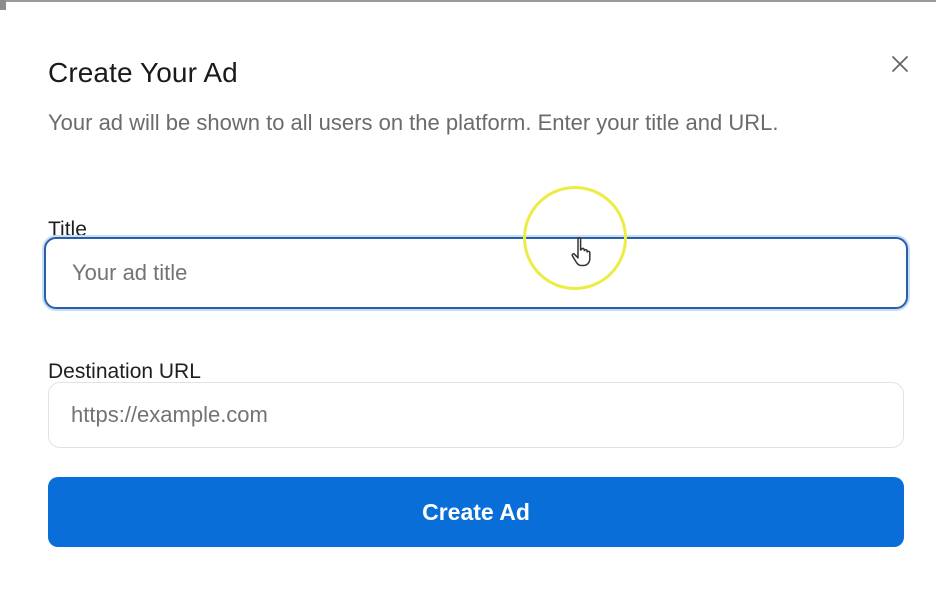  What do you see at coordinates (476, 415) in the screenshot?
I see `destination-url-input` at bounding box center [476, 415].